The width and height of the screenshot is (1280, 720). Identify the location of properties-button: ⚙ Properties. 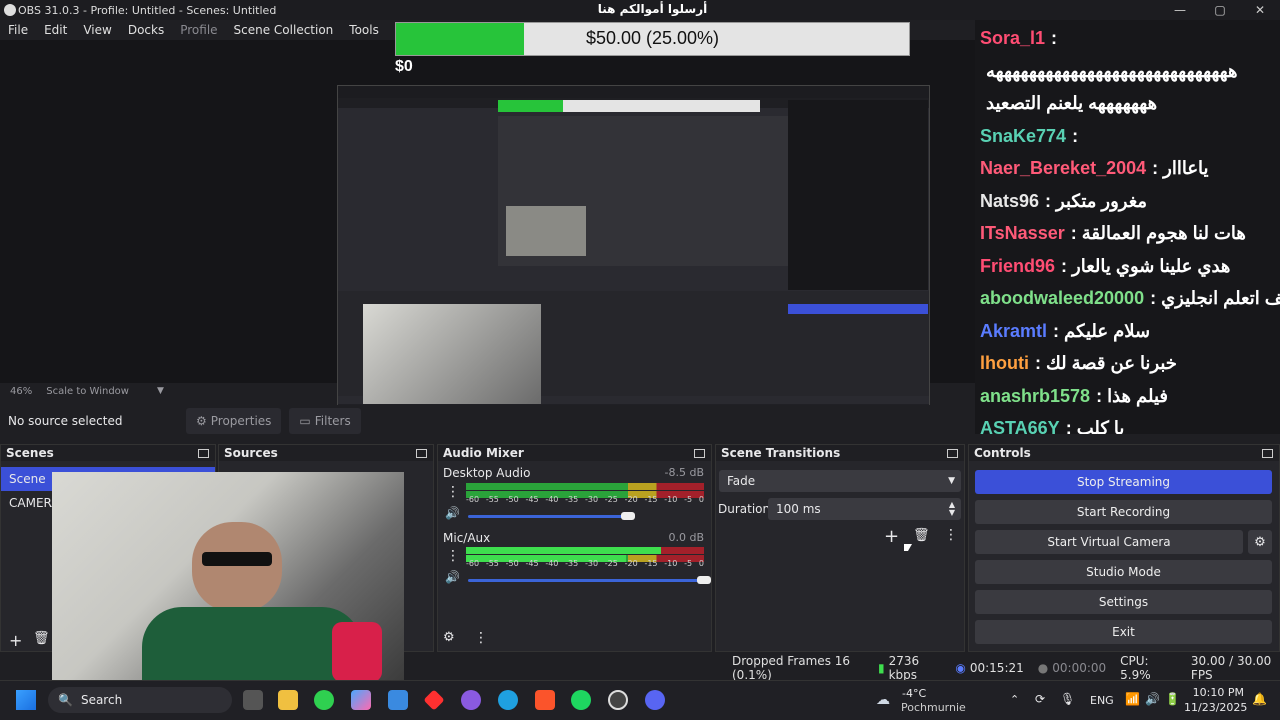
(234, 421).